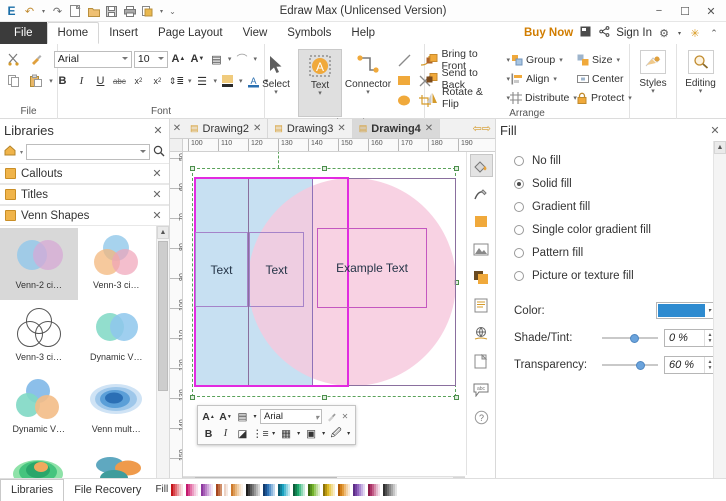 This screenshot has height=501, width=726. Describe the element at coordinates (324, 433) in the screenshot. I see `size-dropdown-icon: ▾` at that location.